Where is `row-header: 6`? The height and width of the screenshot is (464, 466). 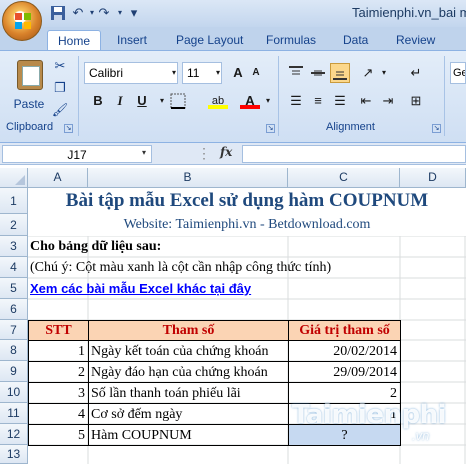 row-header: 6 is located at coordinates (14, 309).